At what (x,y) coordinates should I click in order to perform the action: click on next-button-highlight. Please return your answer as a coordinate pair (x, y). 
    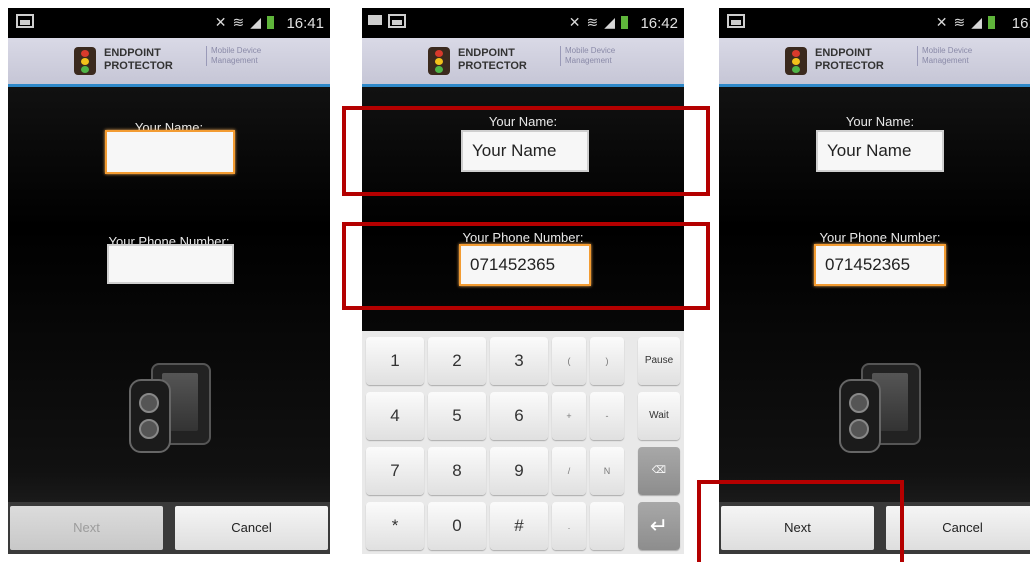
    Looking at the image, I should click on (800, 521).